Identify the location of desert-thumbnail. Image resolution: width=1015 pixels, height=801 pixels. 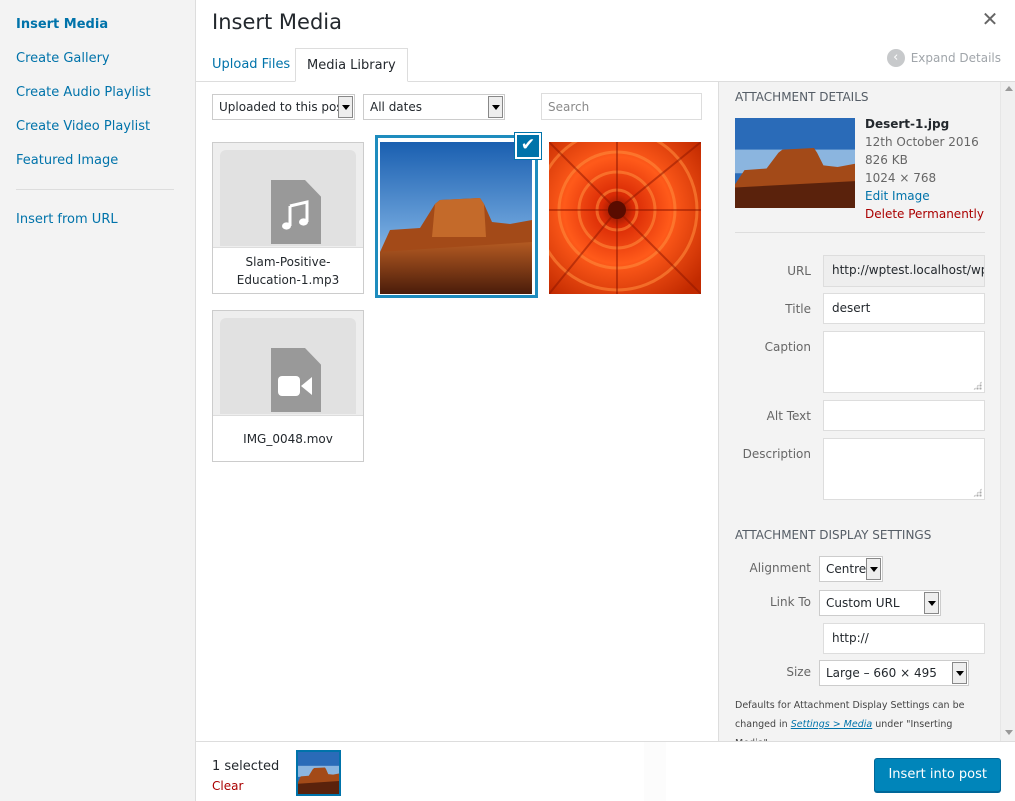
(795, 163).